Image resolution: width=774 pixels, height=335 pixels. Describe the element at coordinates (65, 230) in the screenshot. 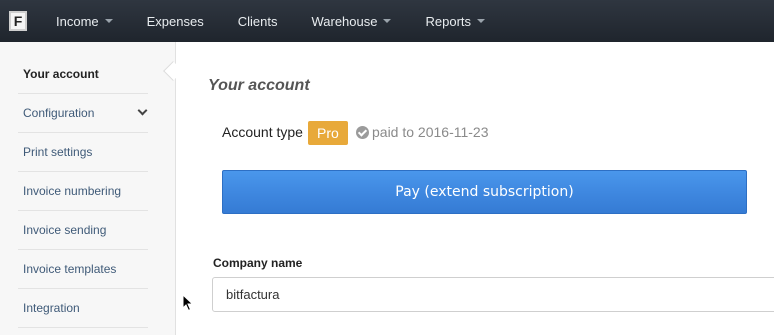

I see `sidebar-item-label: Invoice sending` at that location.